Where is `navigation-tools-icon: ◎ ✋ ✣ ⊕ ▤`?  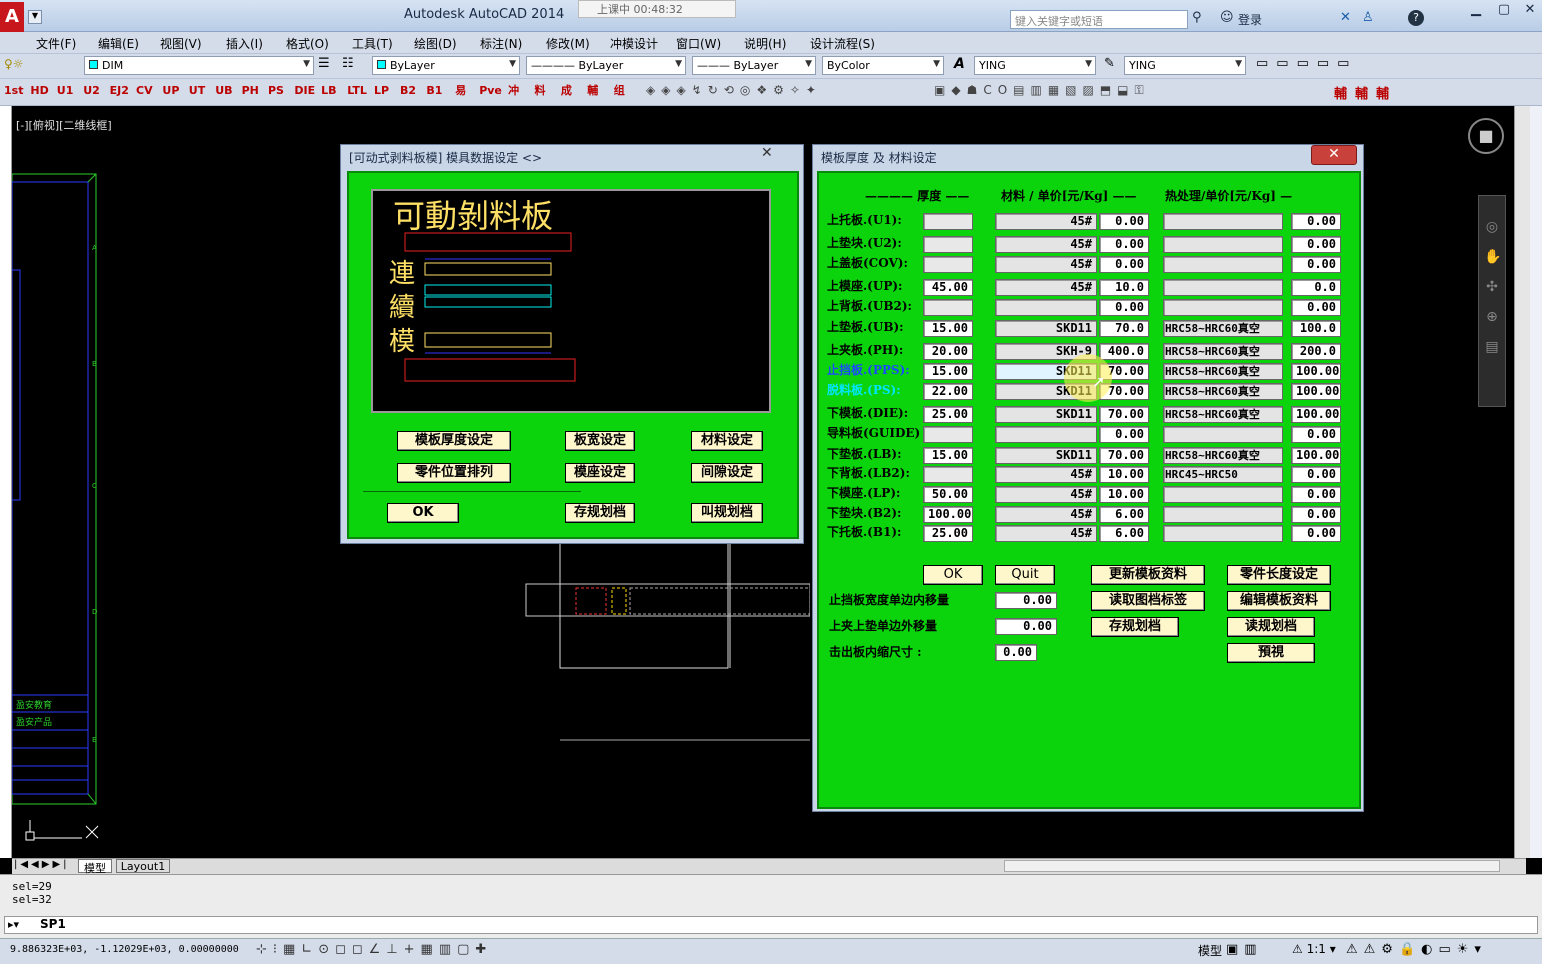
navigation-tools-icon: ◎ ✋ ✣ ⊕ ▤ is located at coordinates (1492, 287).